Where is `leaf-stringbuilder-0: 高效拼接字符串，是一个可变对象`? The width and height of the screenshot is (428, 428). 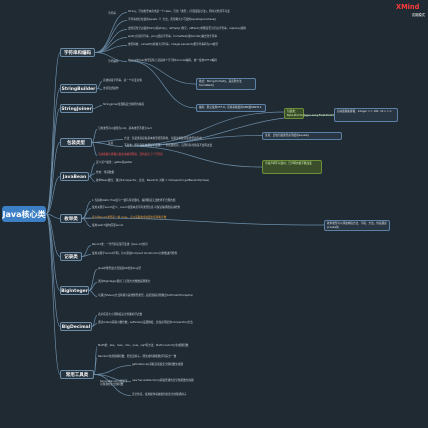
leaf-stringbuilder-0: 高效拼接字符串，是一个可变对象 is located at coordinates (122, 81).